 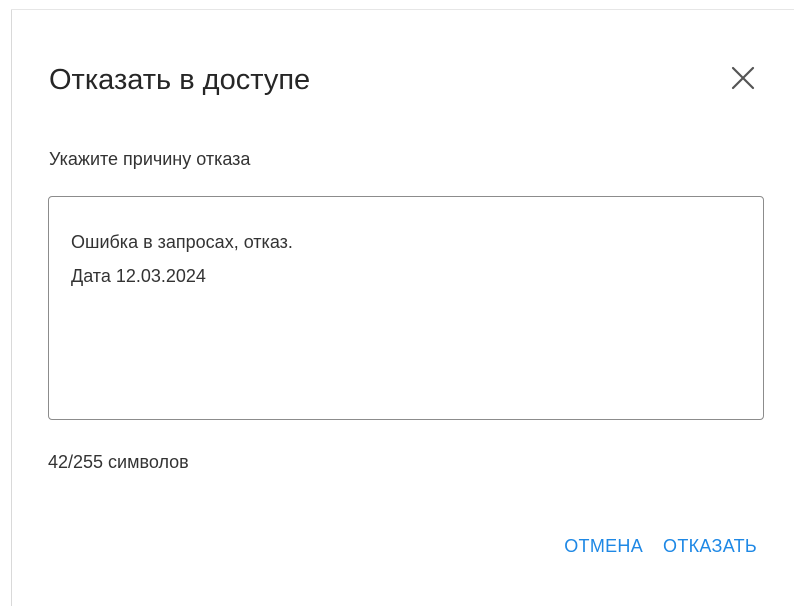 What do you see at coordinates (710, 546) in the screenshot?
I see `deny-button: ОТКАЗАТЬ` at bounding box center [710, 546].